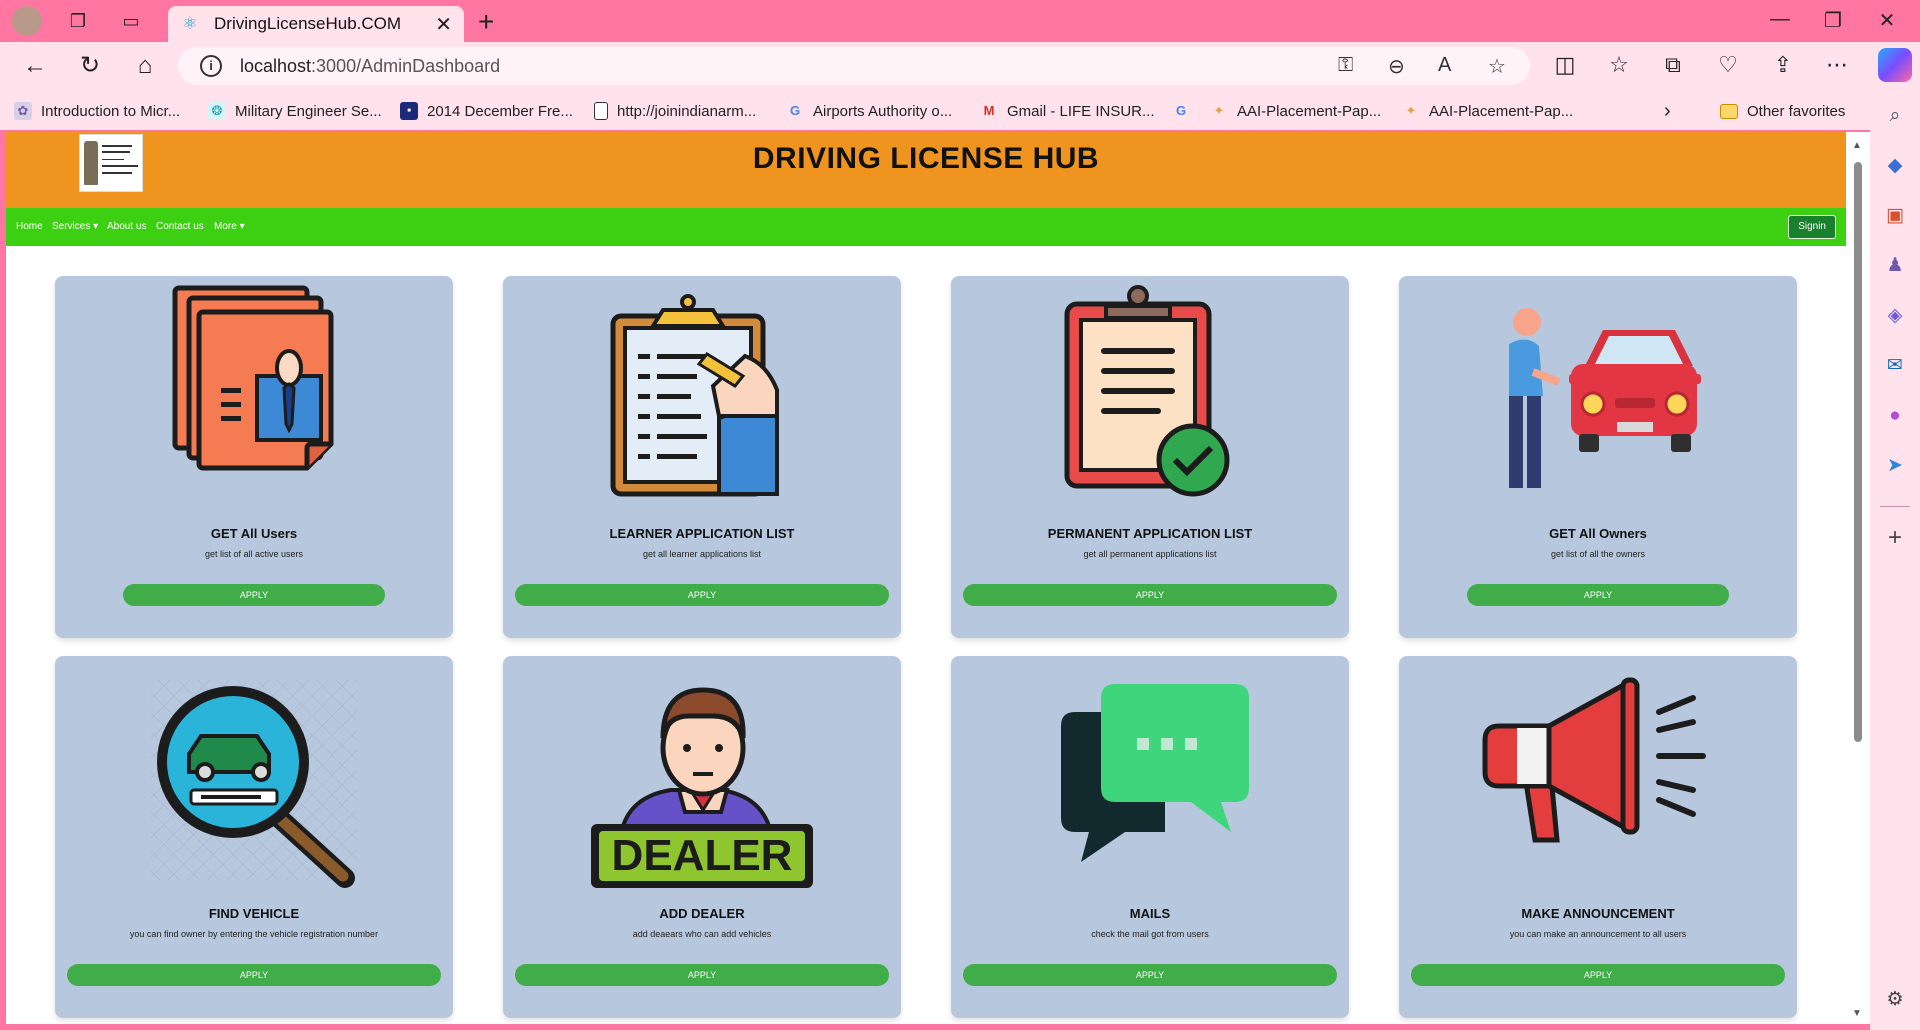 The height and width of the screenshot is (1030, 1920). What do you see at coordinates (1895, 1000) in the screenshot?
I see `settings-gear-icon: ⚙` at bounding box center [1895, 1000].